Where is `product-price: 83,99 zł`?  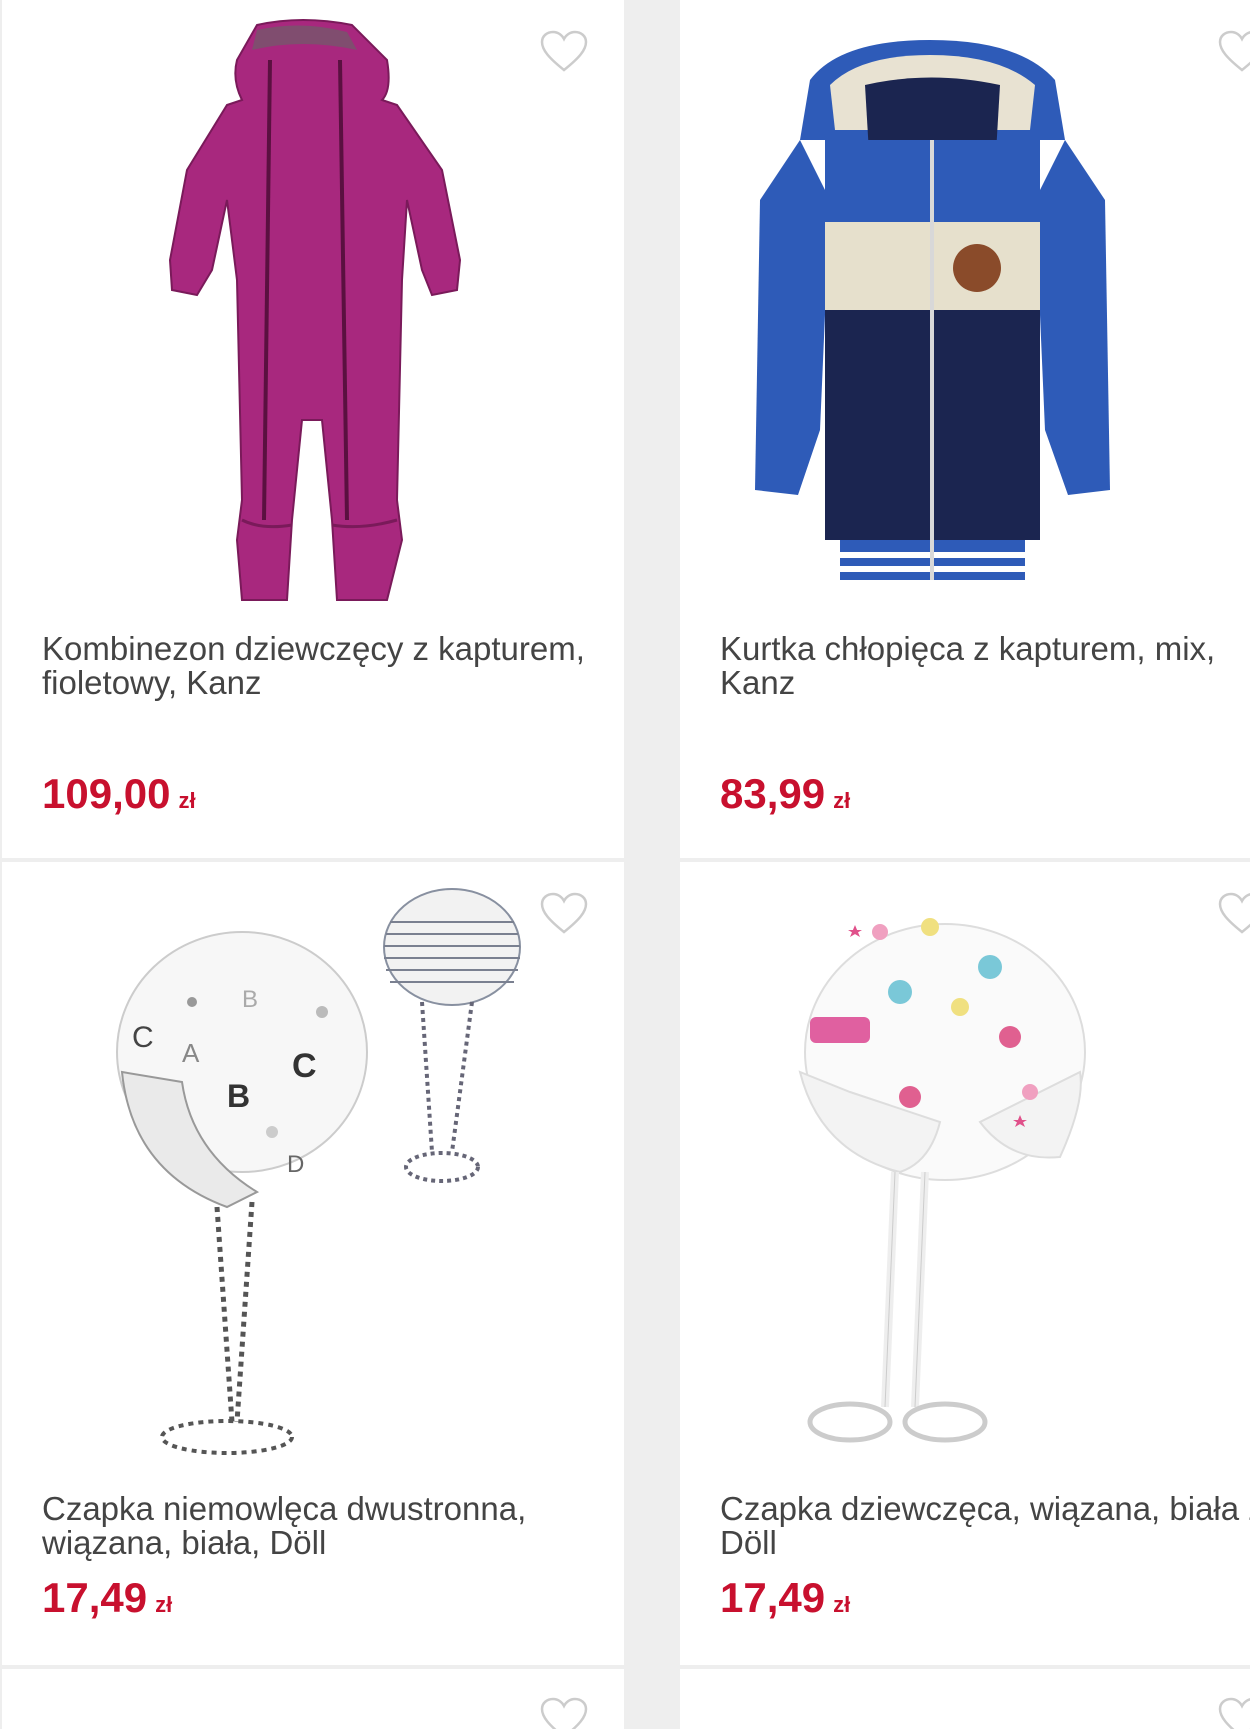
product-price: 83,99 zł is located at coordinates (785, 797).